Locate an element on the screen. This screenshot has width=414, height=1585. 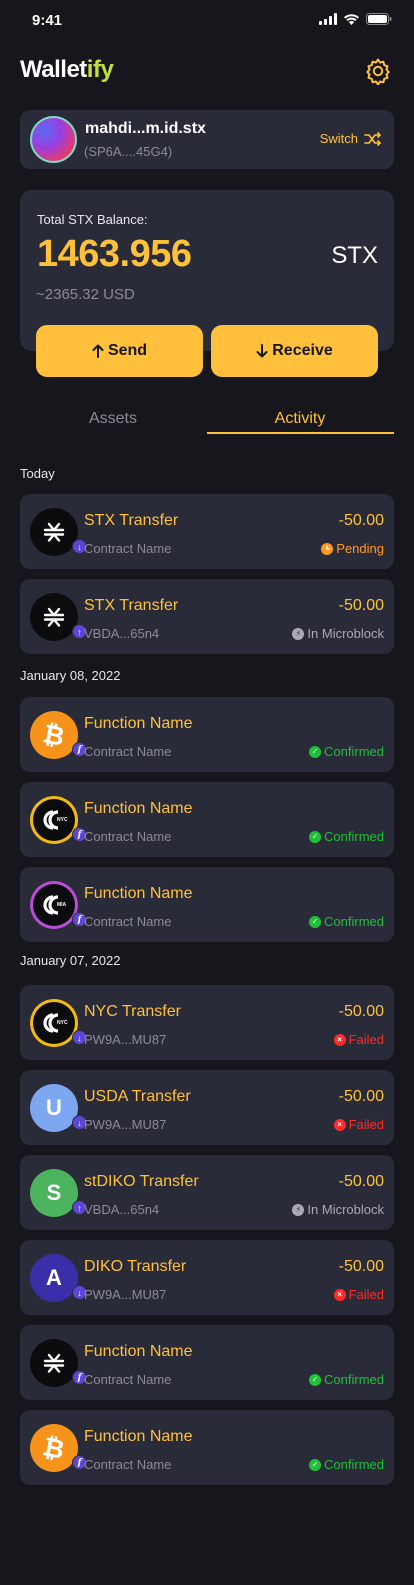
switch-account-button: Switch is located at coordinates (351, 138).